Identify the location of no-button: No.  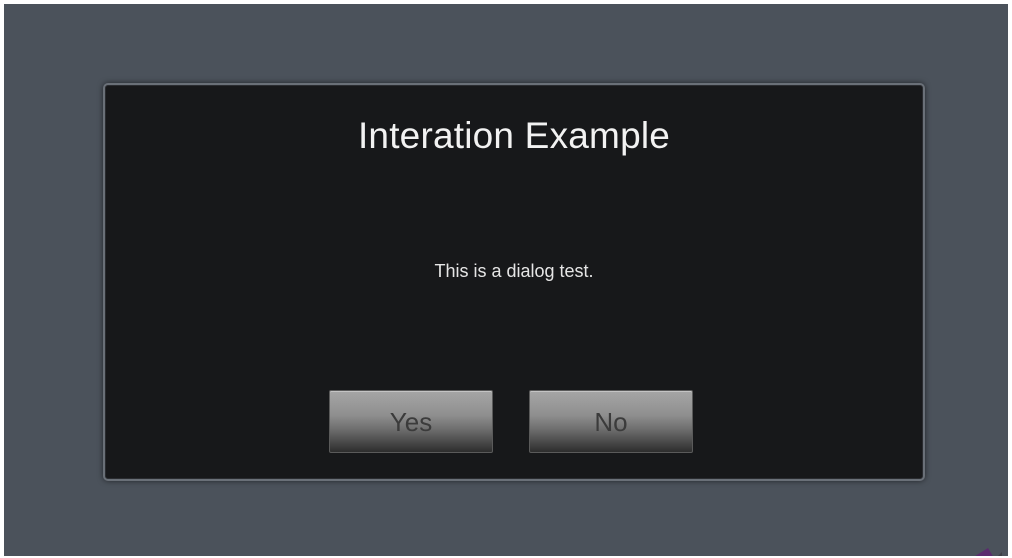
(611, 421).